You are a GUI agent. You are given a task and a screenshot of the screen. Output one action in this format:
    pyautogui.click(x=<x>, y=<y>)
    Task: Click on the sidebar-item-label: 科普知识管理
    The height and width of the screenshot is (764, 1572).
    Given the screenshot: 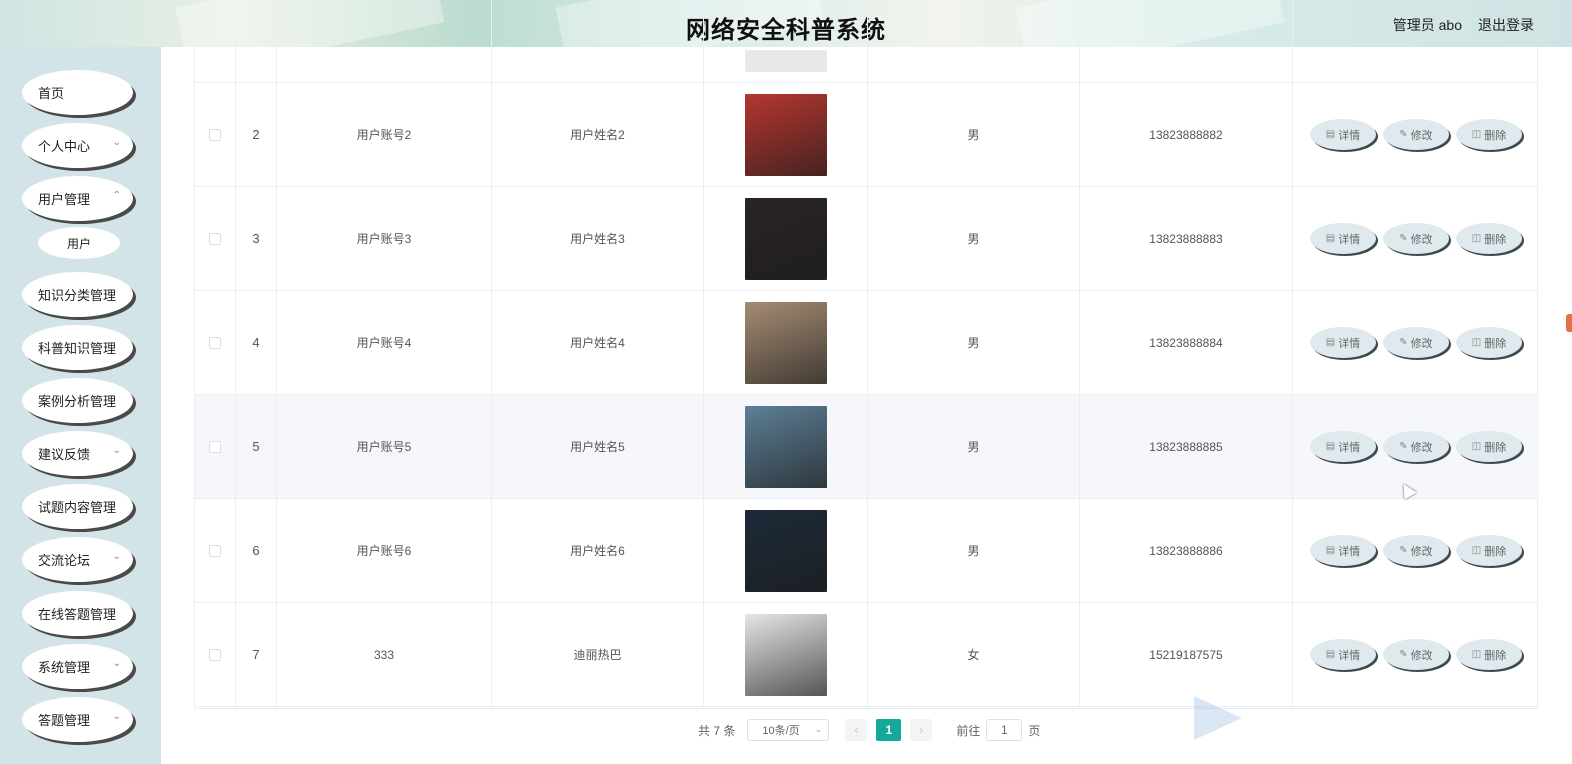 What is the action you would take?
    pyautogui.click(x=77, y=348)
    